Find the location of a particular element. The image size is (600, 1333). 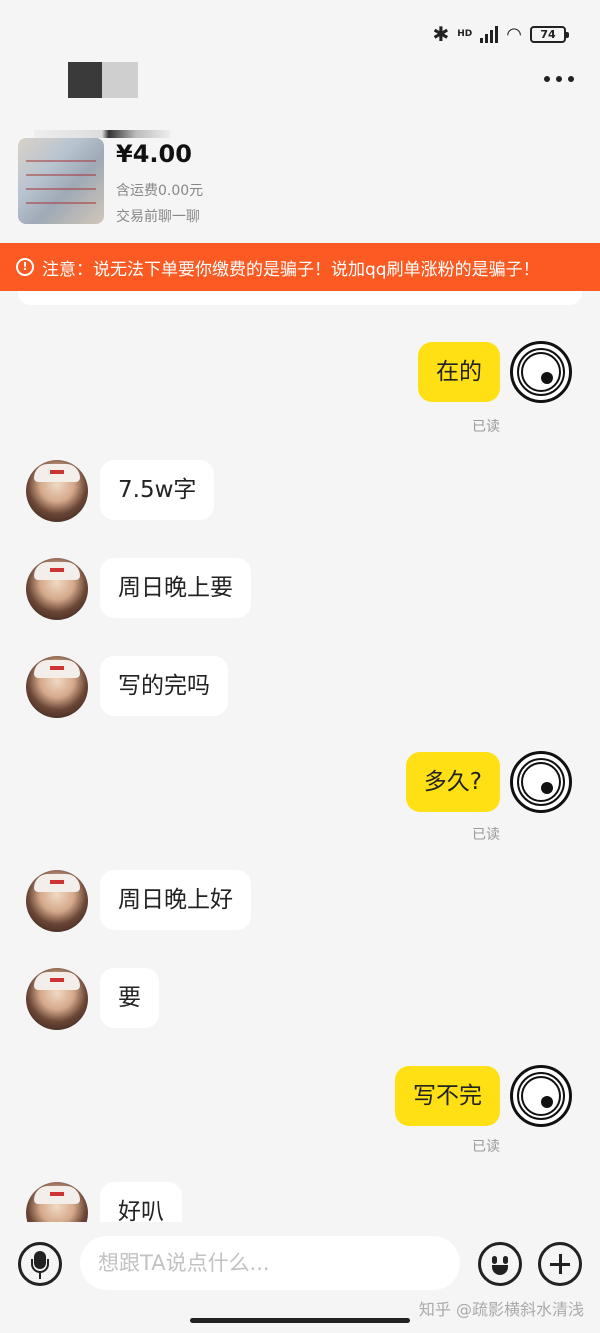

message-bubble-contact: 要 is located at coordinates (129, 998).